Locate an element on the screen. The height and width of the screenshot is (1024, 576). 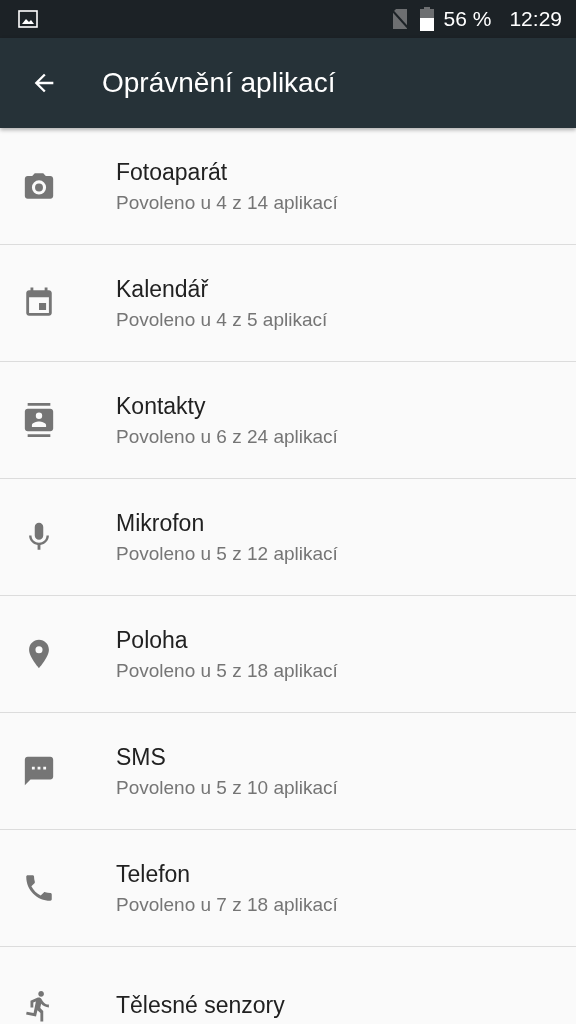
permission-summary: Povoleno u 7 z 18 aplikací is located at coordinates (227, 904).